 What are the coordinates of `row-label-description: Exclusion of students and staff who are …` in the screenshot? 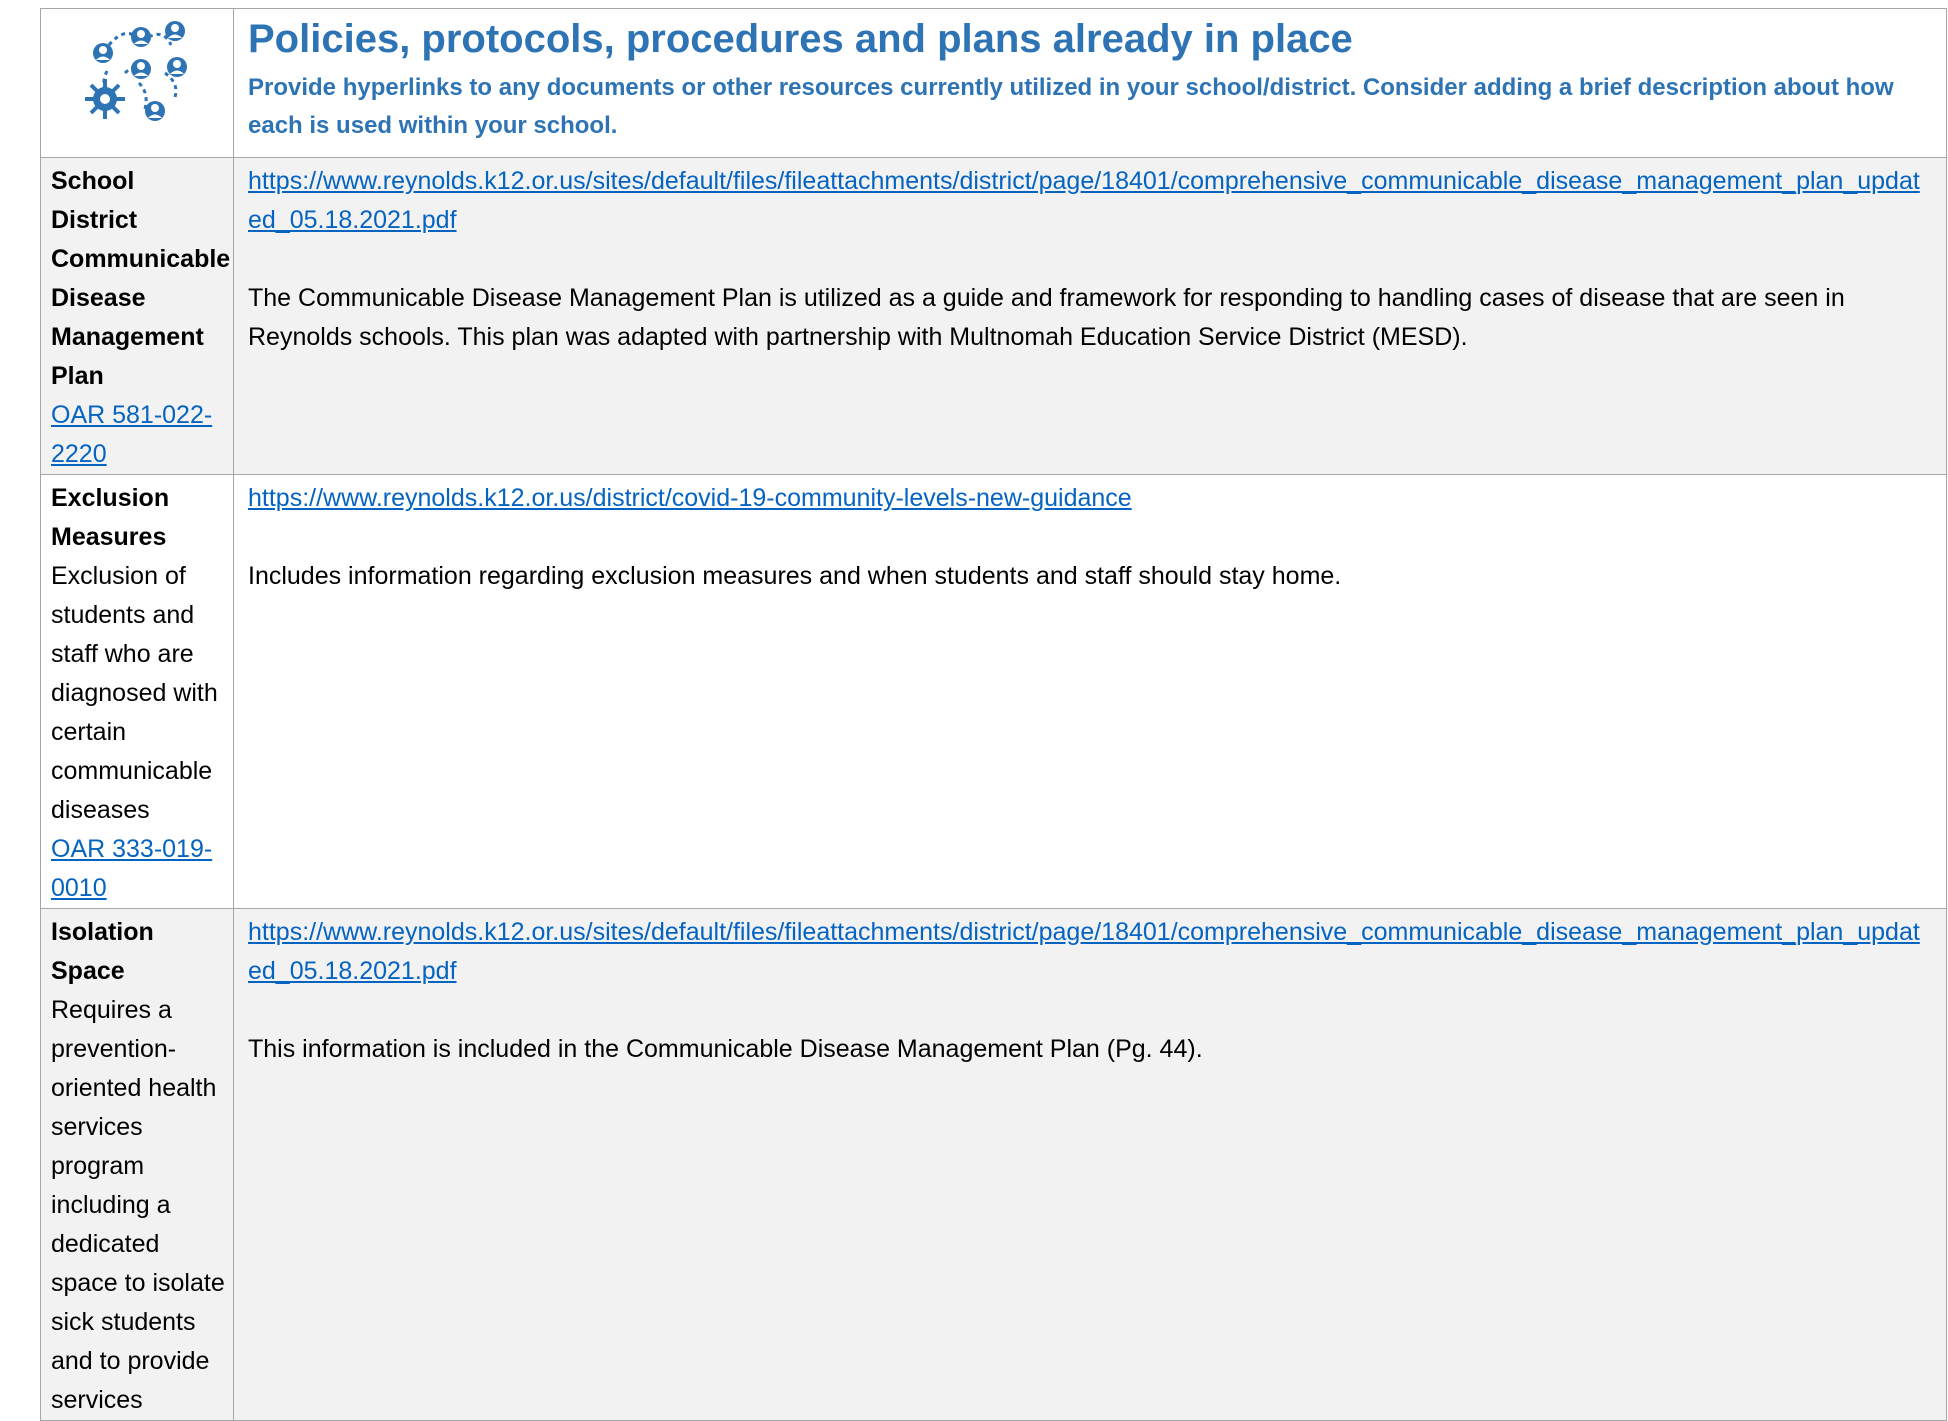 It's located at (134, 693).